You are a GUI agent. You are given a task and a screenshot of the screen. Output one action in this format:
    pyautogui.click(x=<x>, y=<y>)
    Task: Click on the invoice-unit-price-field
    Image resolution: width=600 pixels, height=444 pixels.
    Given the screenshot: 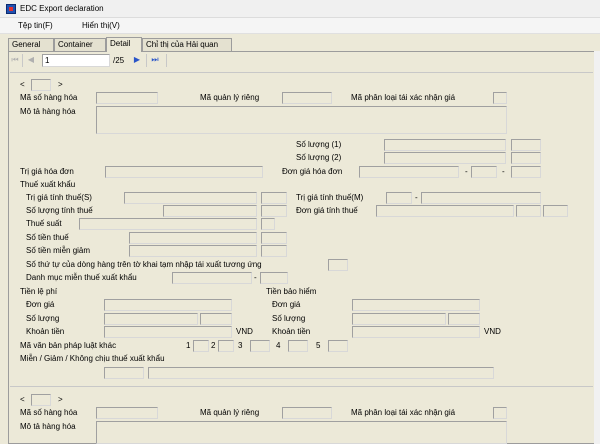 What is the action you would take?
    pyautogui.click(x=409, y=172)
    